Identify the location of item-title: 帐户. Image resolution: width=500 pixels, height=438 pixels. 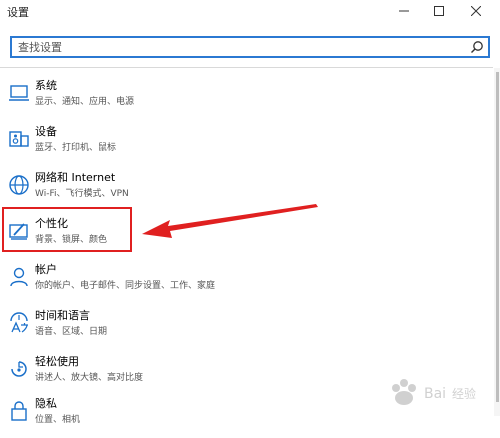
(46, 269).